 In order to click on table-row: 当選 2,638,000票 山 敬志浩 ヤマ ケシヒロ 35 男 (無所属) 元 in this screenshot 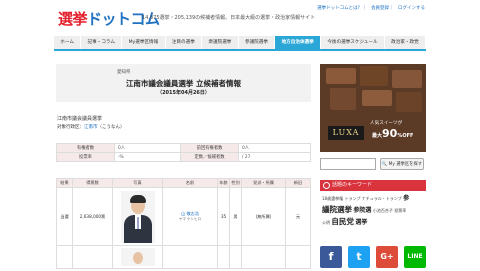, I will do `click(183, 216)`.